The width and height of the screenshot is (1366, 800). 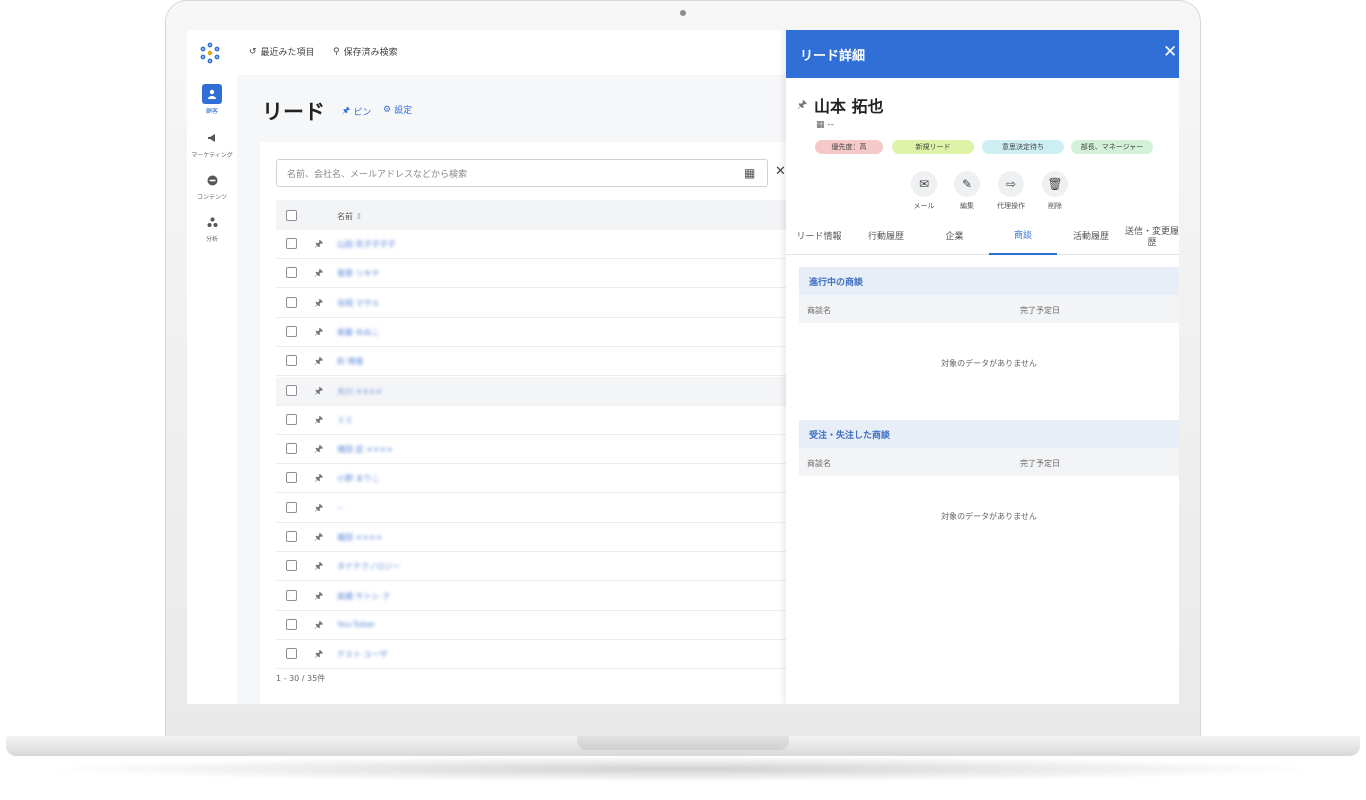 I want to click on table-row: 🖈 山田 花子子子子, so click(x=538, y=244).